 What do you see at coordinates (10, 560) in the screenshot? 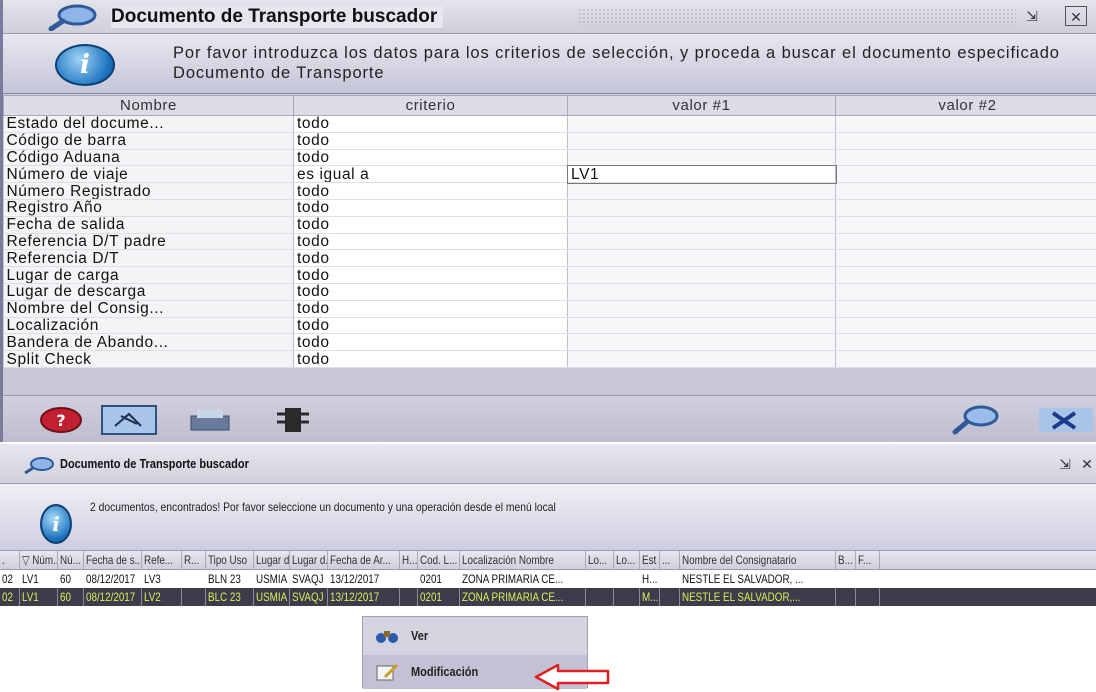
I see `column-header: .` at bounding box center [10, 560].